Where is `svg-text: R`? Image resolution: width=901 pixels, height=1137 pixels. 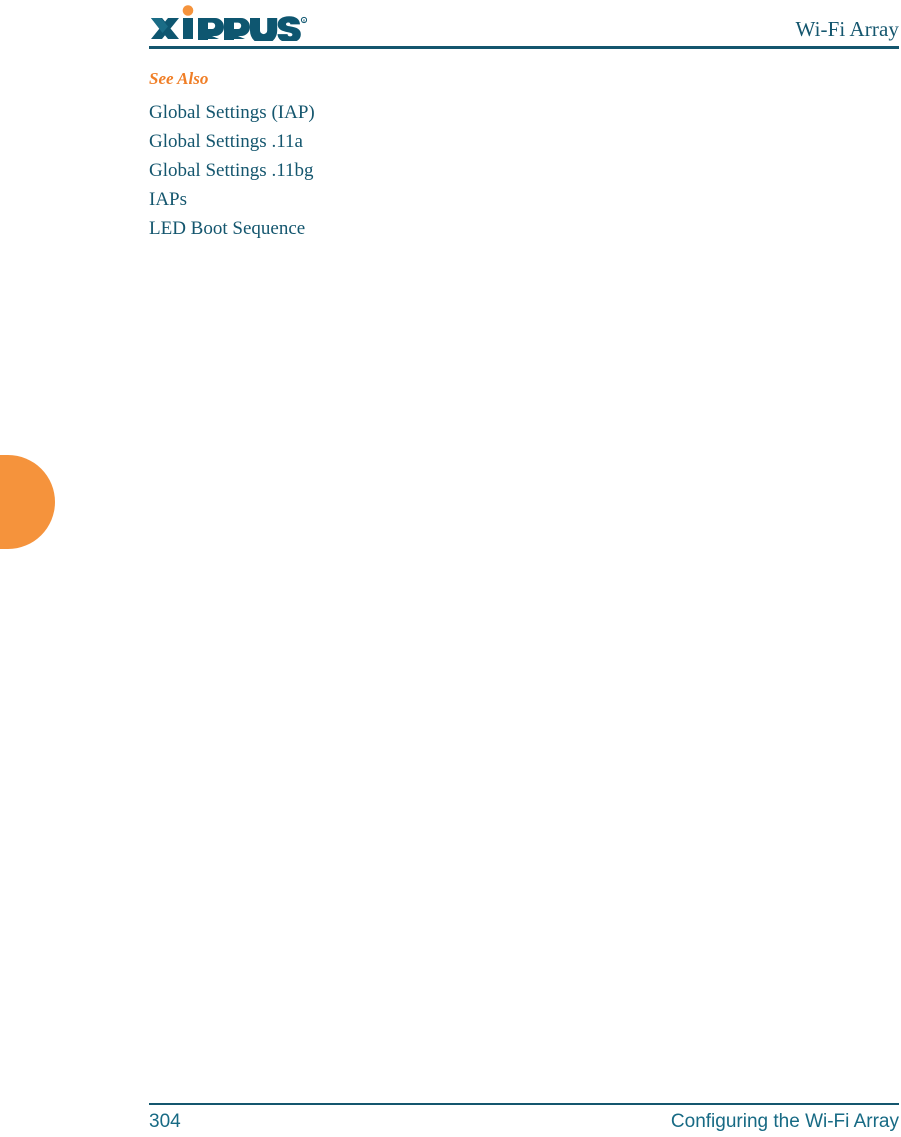
svg-text: R is located at coordinates (304, 21).